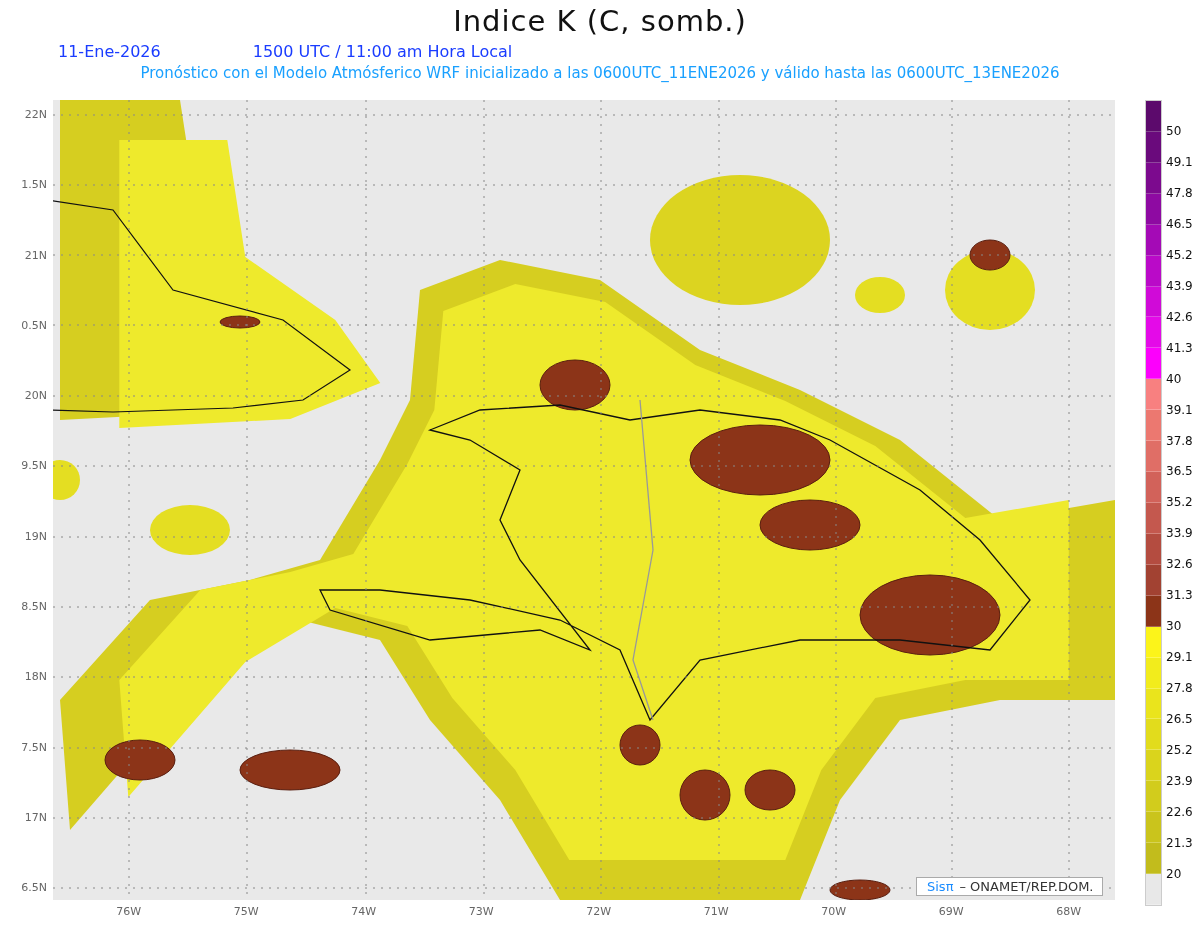 Image resolution: width=1200 pixels, height=927 pixels. Describe the element at coordinates (1179, 224) in the screenshot. I see `color-scale-label: 46.5` at that location.